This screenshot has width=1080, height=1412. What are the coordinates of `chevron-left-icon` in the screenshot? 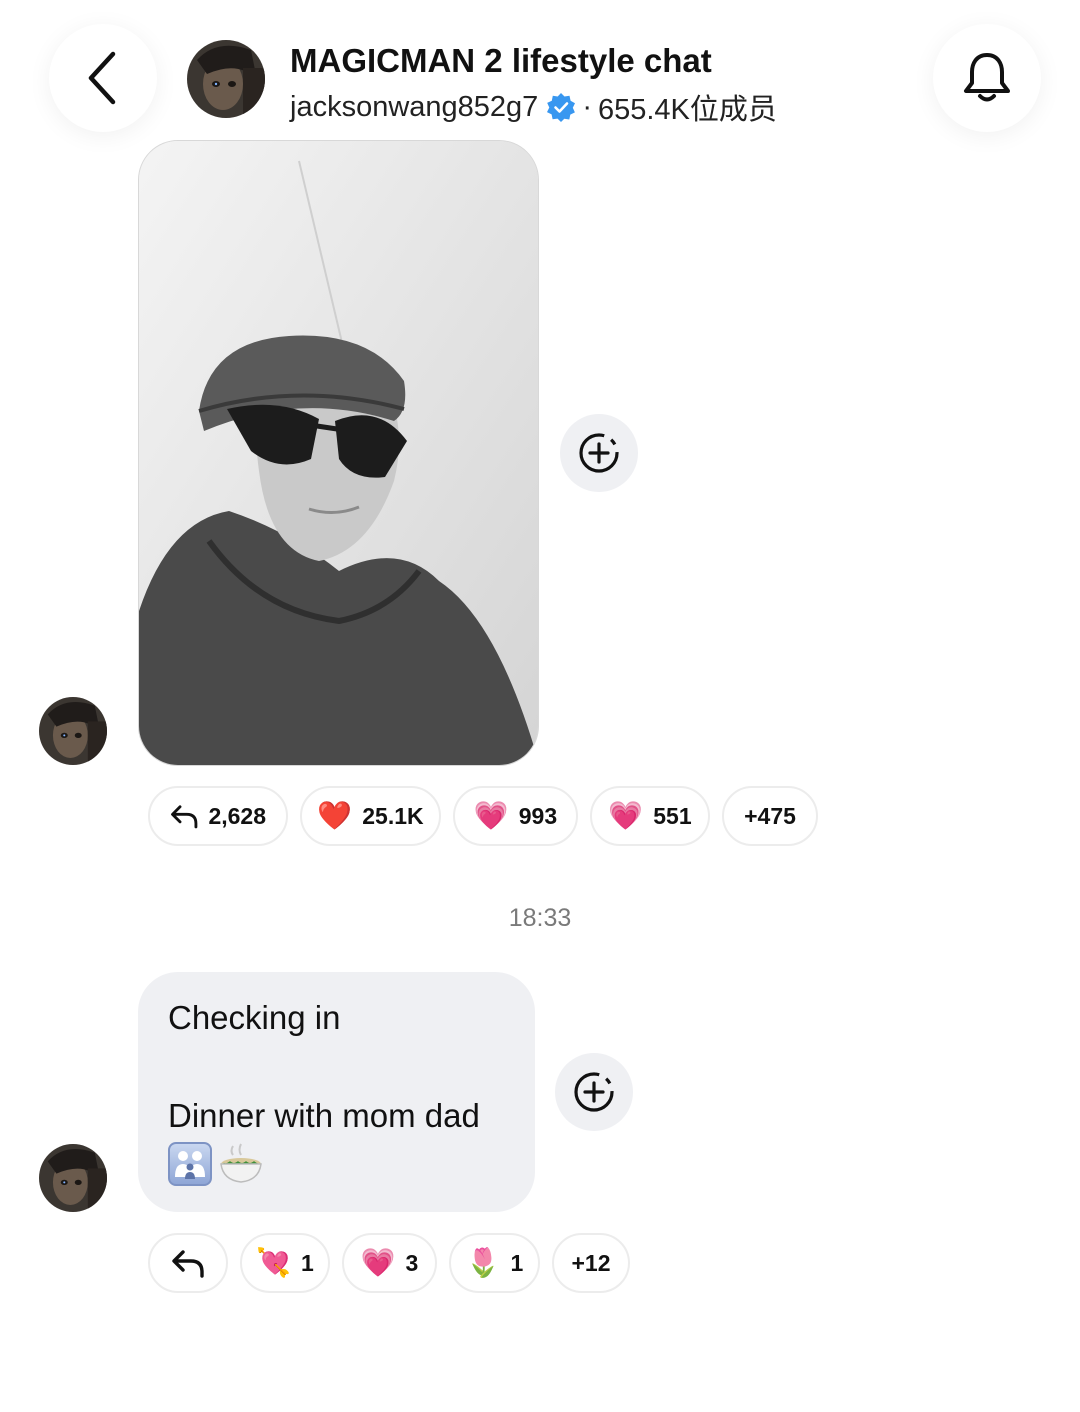 It's located at (102, 78).